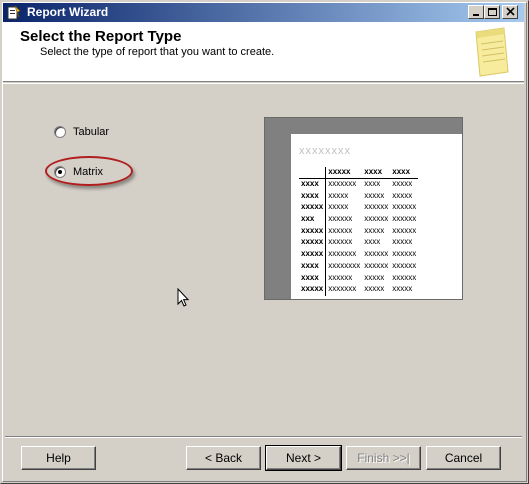 The width and height of the screenshot is (529, 484). I want to click on matrix-option: Matrix, so click(78, 172).